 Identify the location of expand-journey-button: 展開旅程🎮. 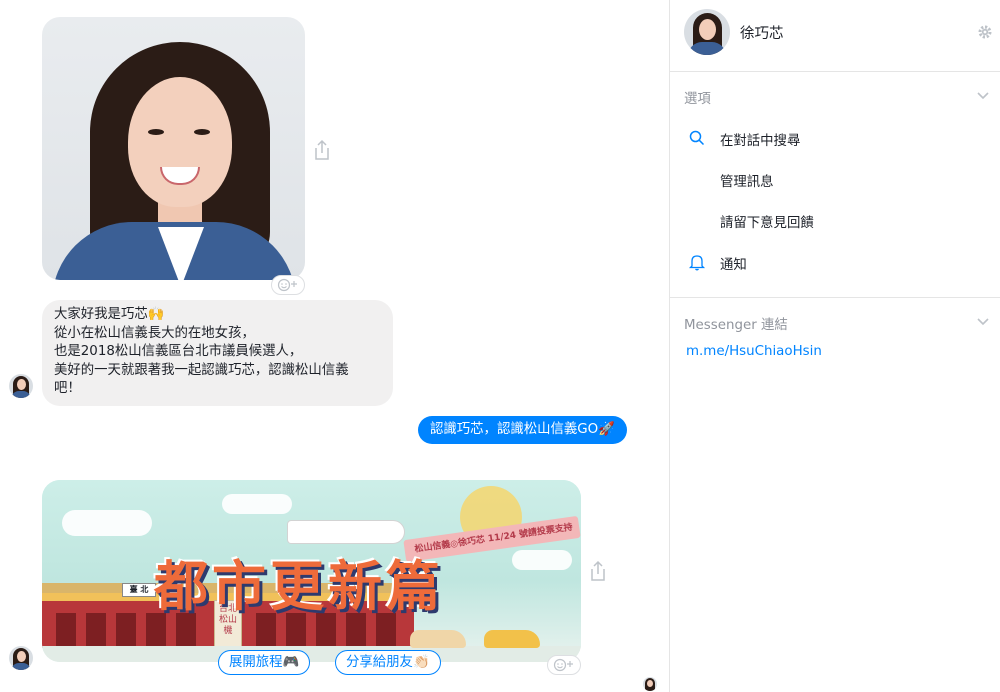
(264, 662).